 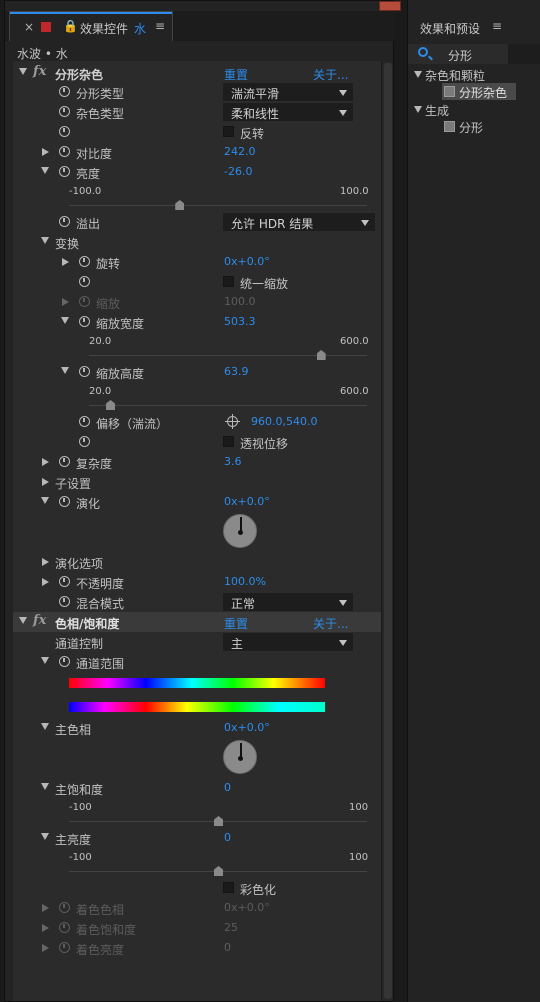 What do you see at coordinates (197, 197) in the screenshot?
I see `brightness-slider: -100.0 100.0` at bounding box center [197, 197].